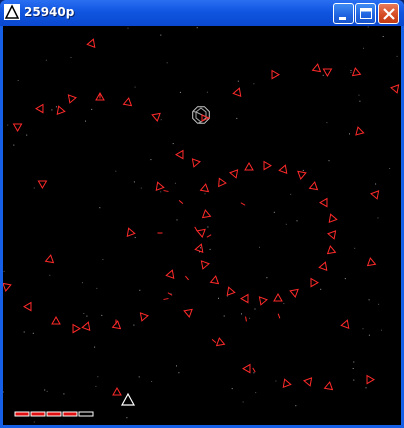  I want to click on close-button, so click(388, 13).